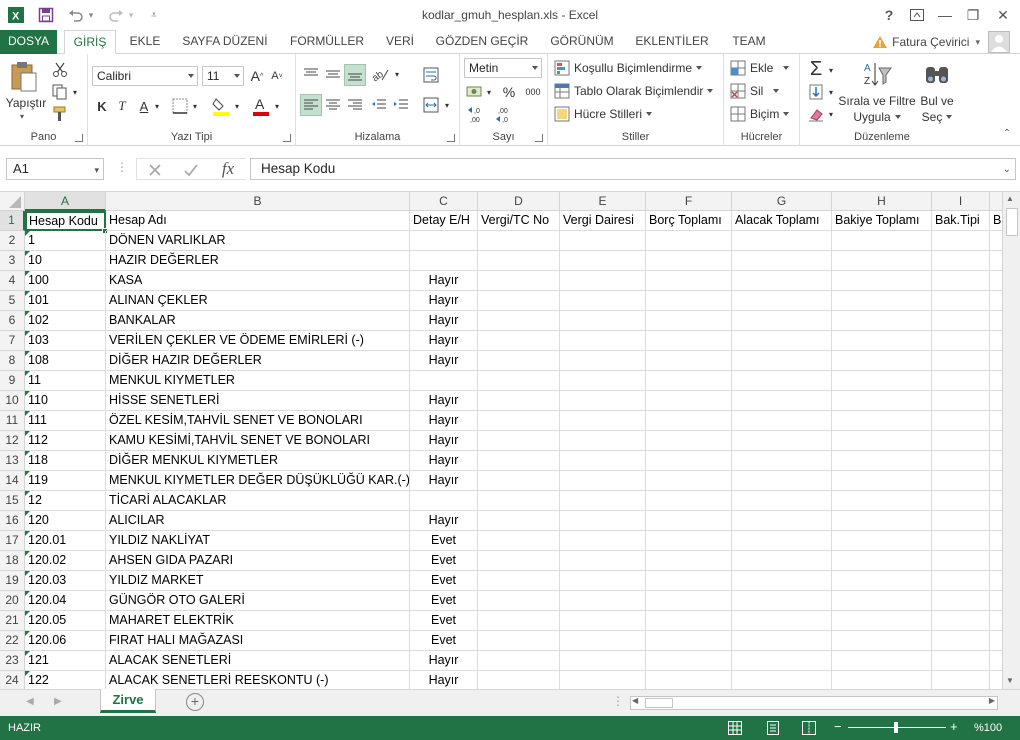 The width and height of the screenshot is (1020, 740). What do you see at coordinates (65, 661) in the screenshot?
I see `cell-a: 121` at bounding box center [65, 661].